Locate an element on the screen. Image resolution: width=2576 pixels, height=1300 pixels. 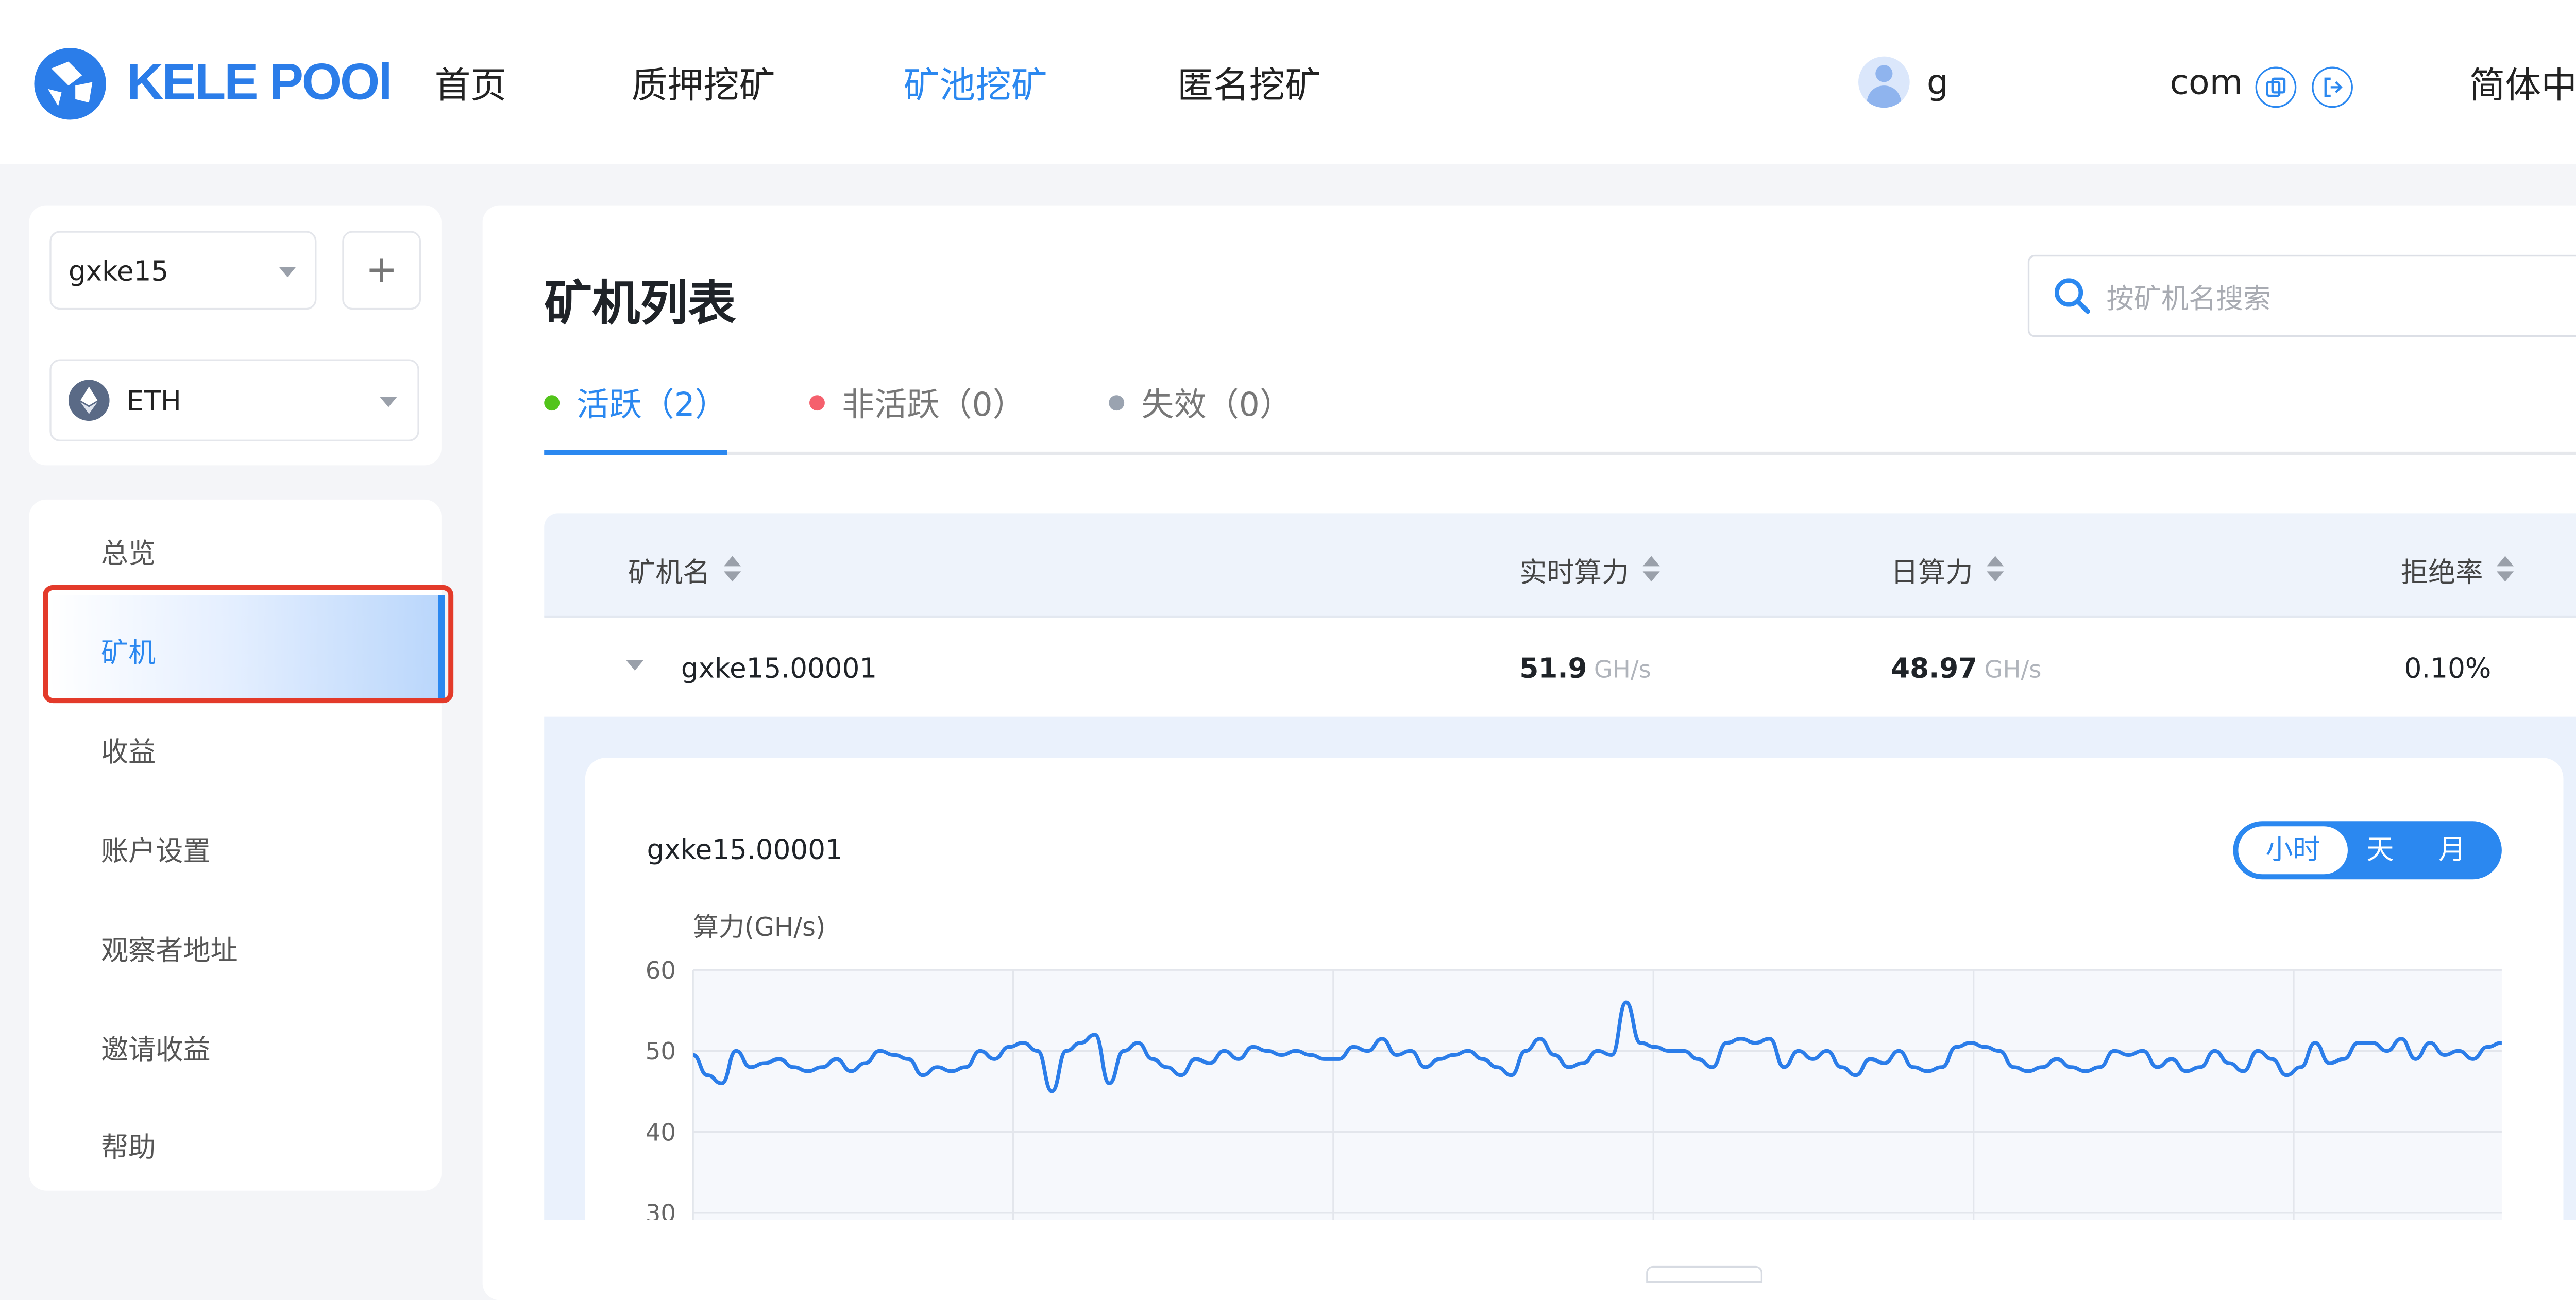
page-title: 矿机列表 is located at coordinates (640, 303).